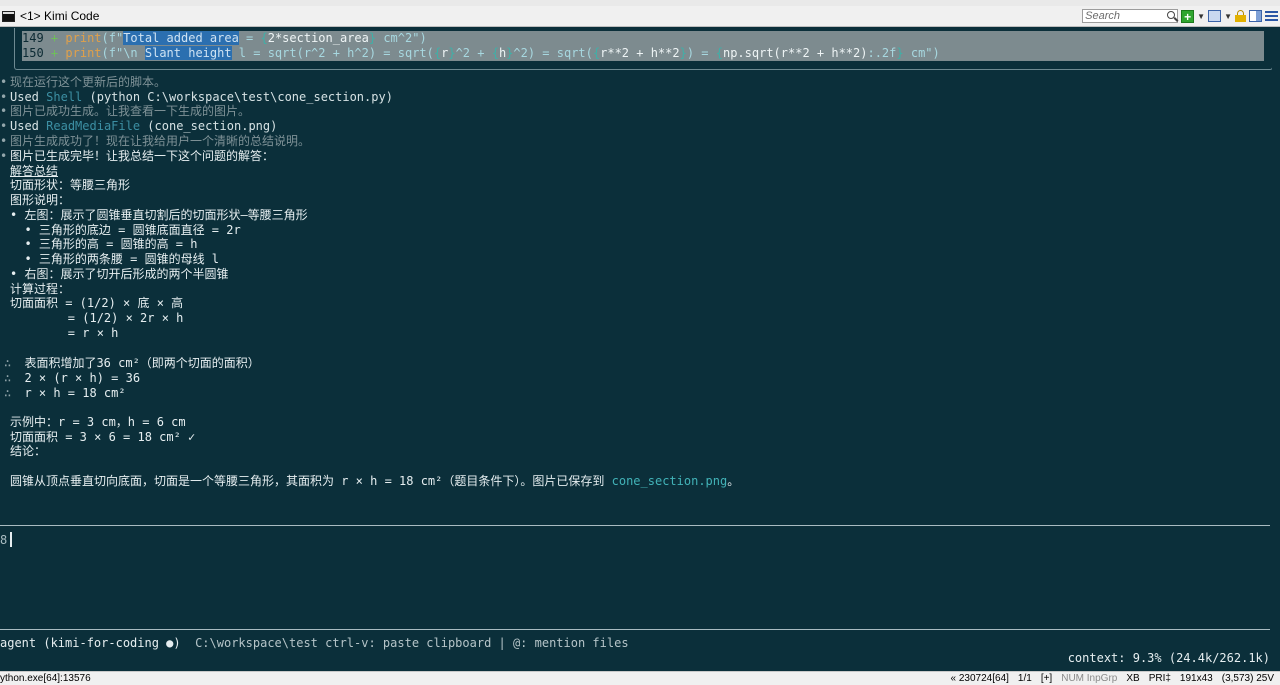  I want to click on answer-line: 图形说明：, so click(40, 200).